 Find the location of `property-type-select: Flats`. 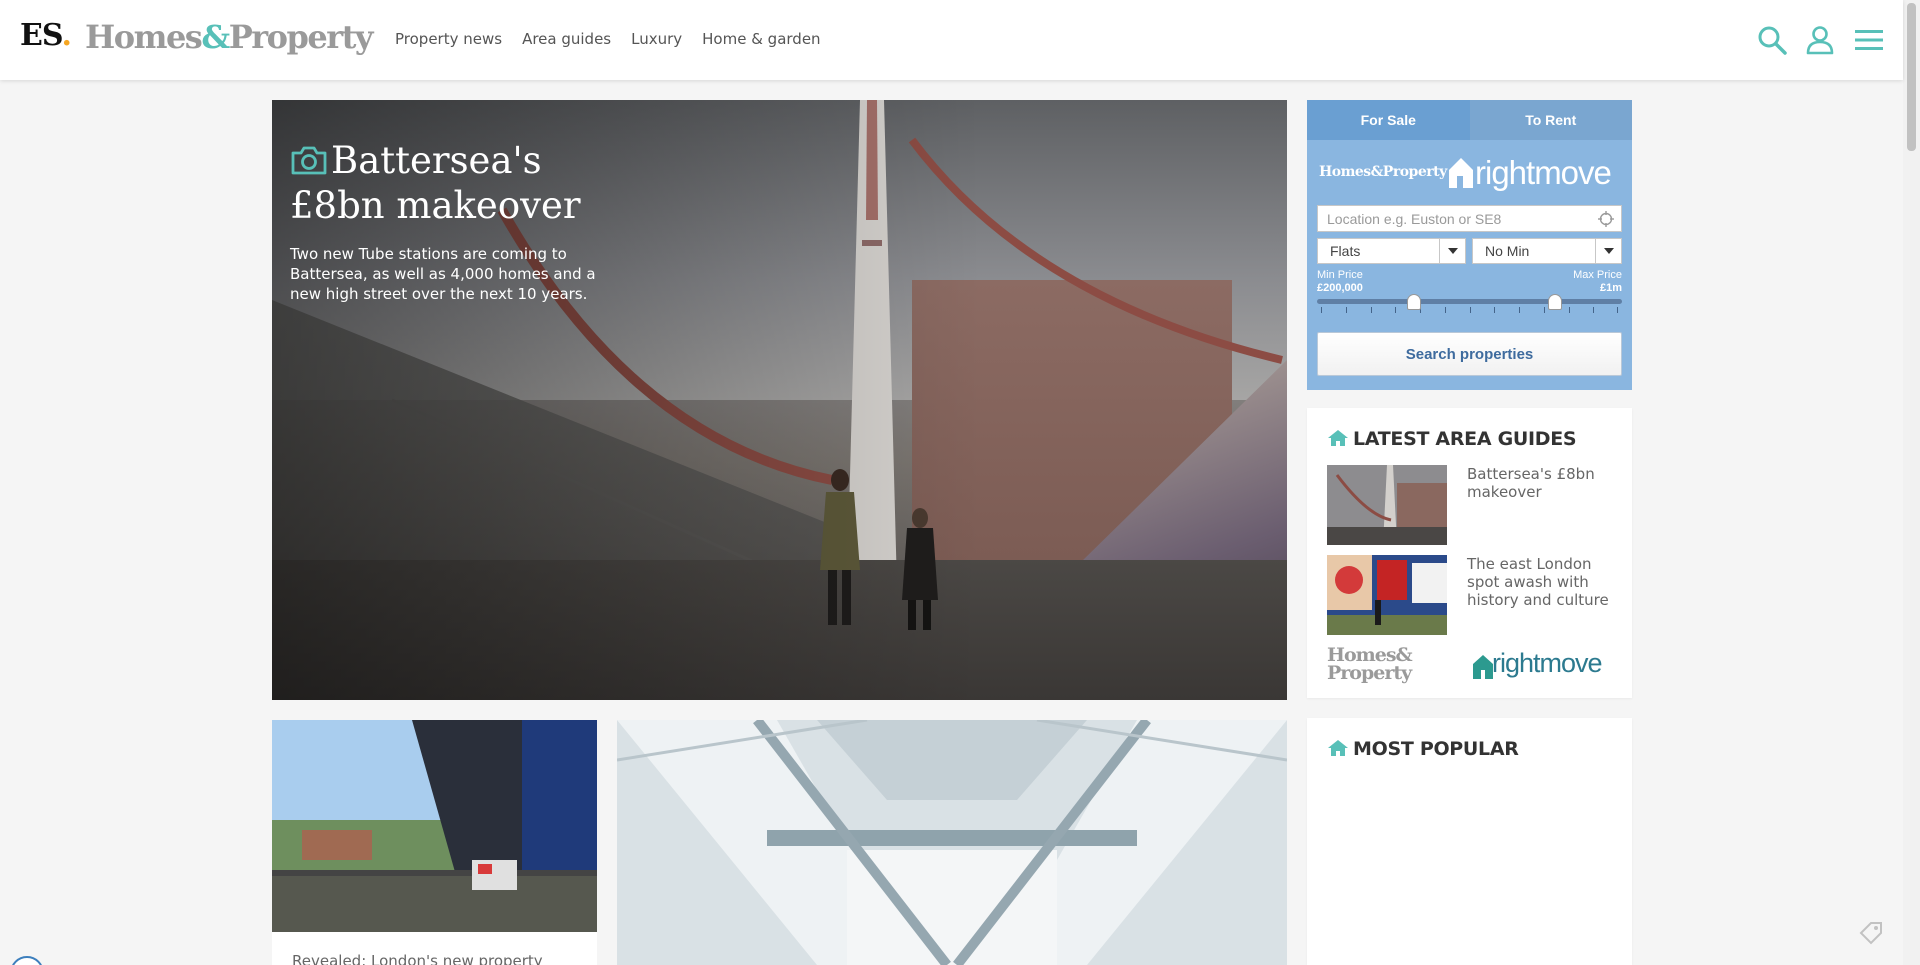

property-type-select: Flats is located at coordinates (1391, 251).